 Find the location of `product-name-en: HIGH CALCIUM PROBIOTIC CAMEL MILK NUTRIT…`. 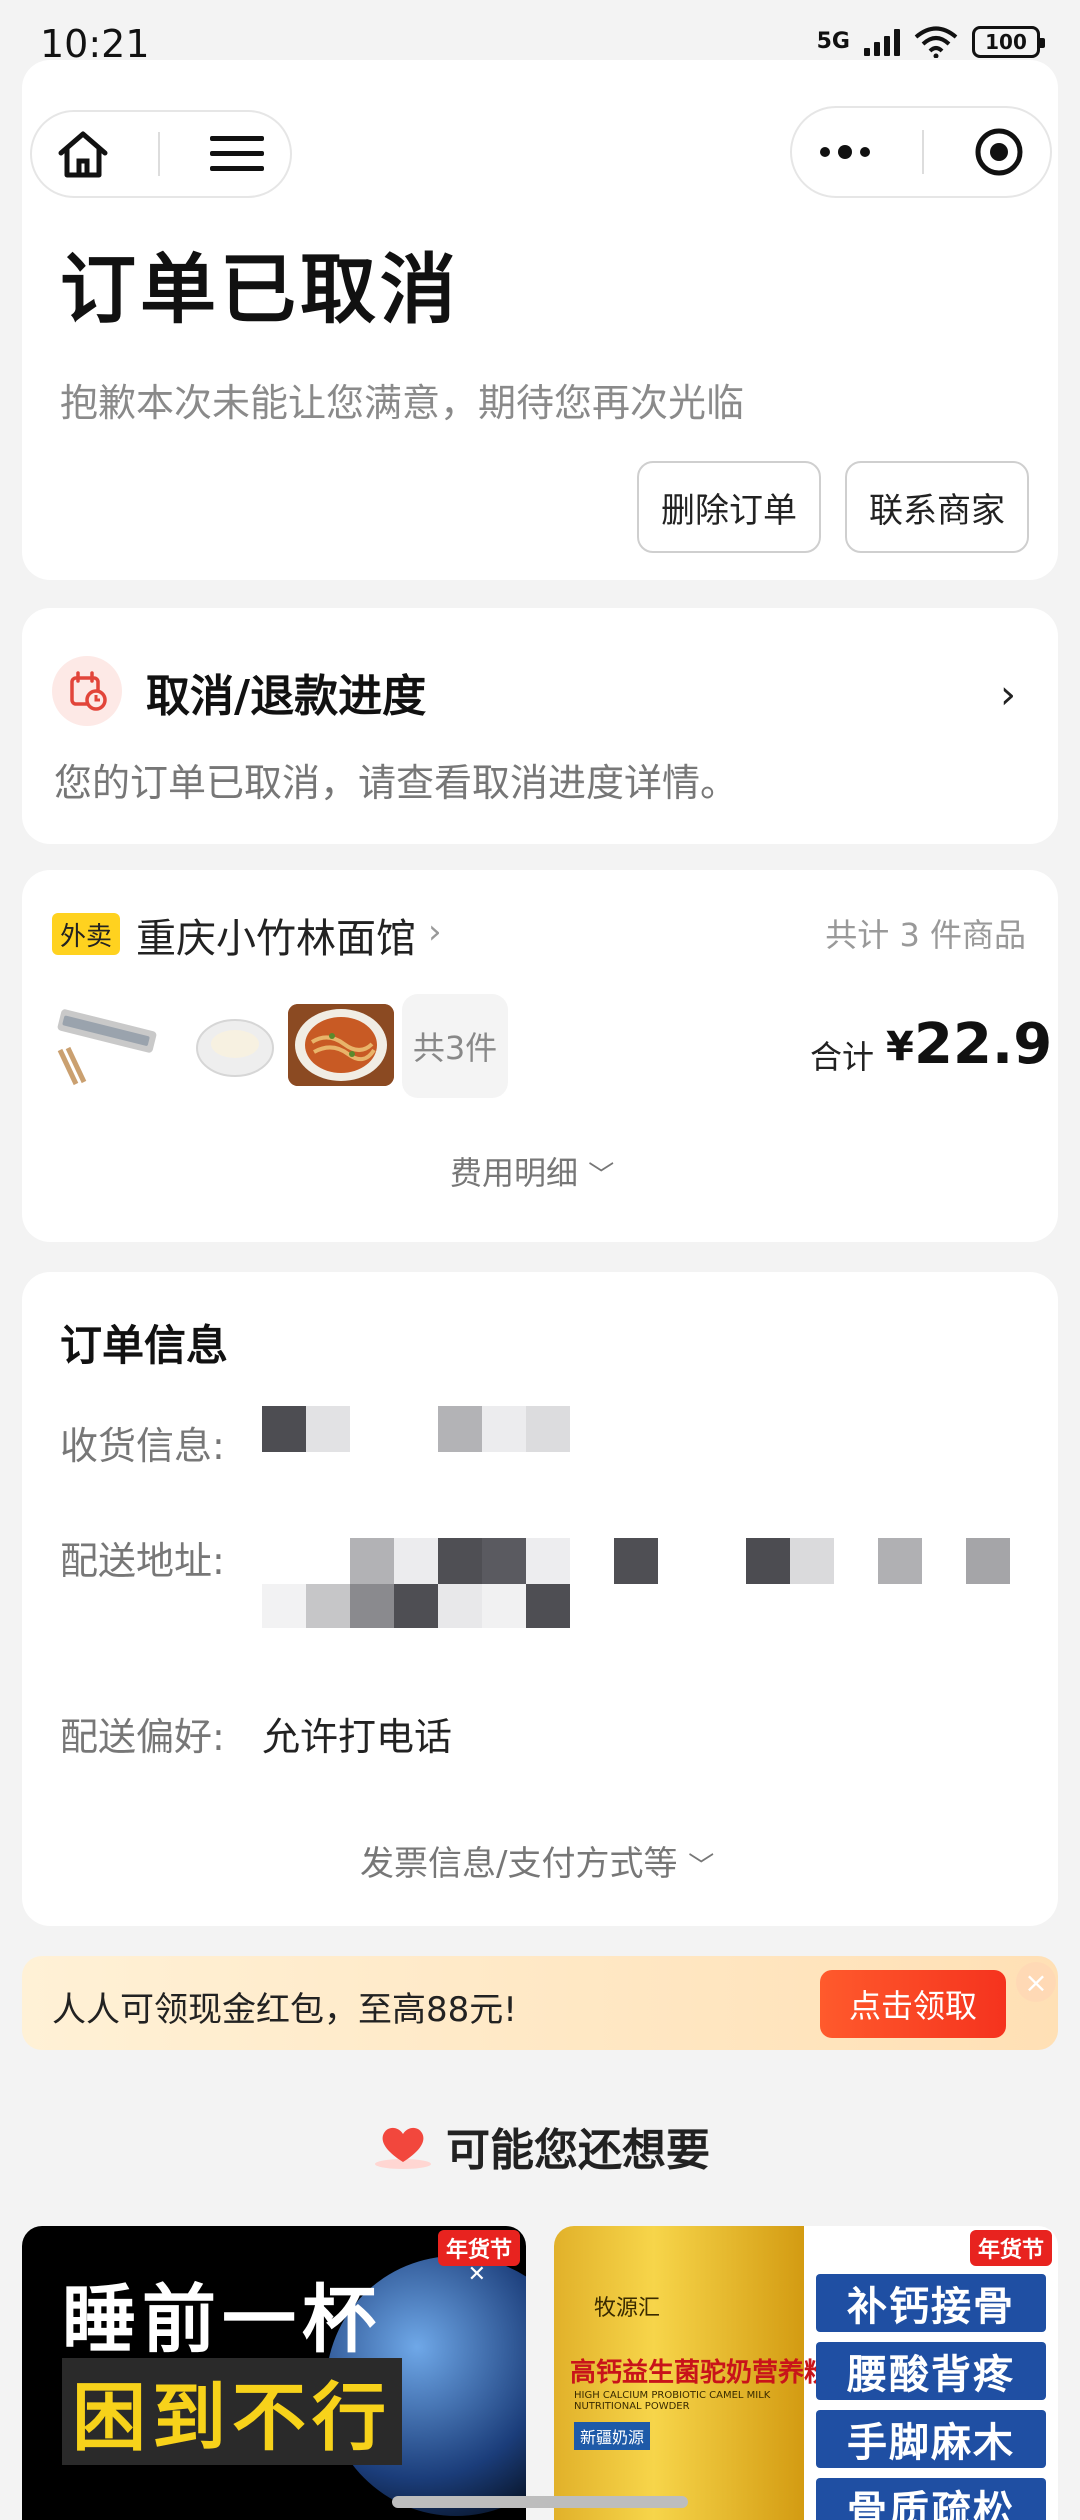

product-name-en: HIGH CALCIUM PROBIOTIC CAMEL MILK NUTRIT… is located at coordinates (672, 2401).